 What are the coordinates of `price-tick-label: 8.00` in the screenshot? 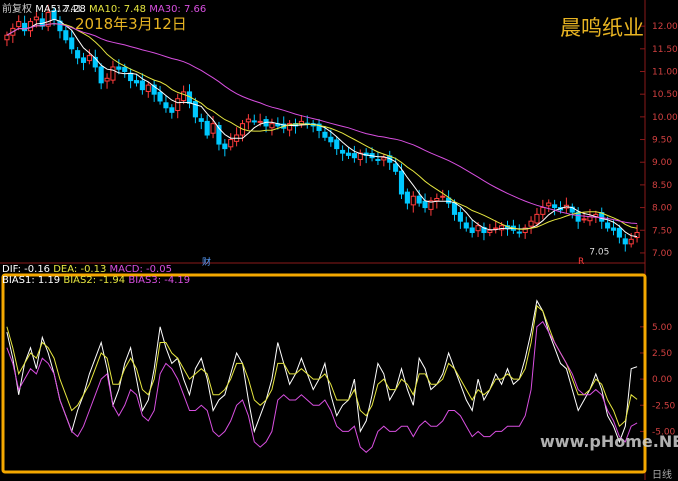 It's located at (662, 209).